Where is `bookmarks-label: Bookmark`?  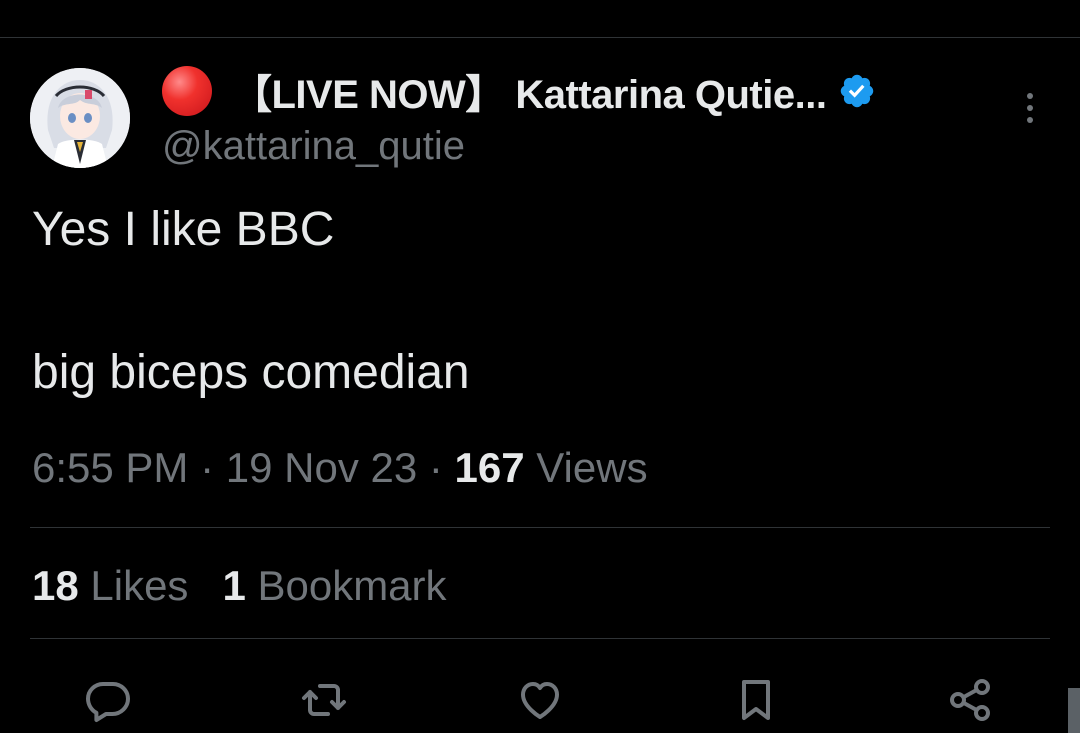 bookmarks-label: Bookmark is located at coordinates (346, 585).